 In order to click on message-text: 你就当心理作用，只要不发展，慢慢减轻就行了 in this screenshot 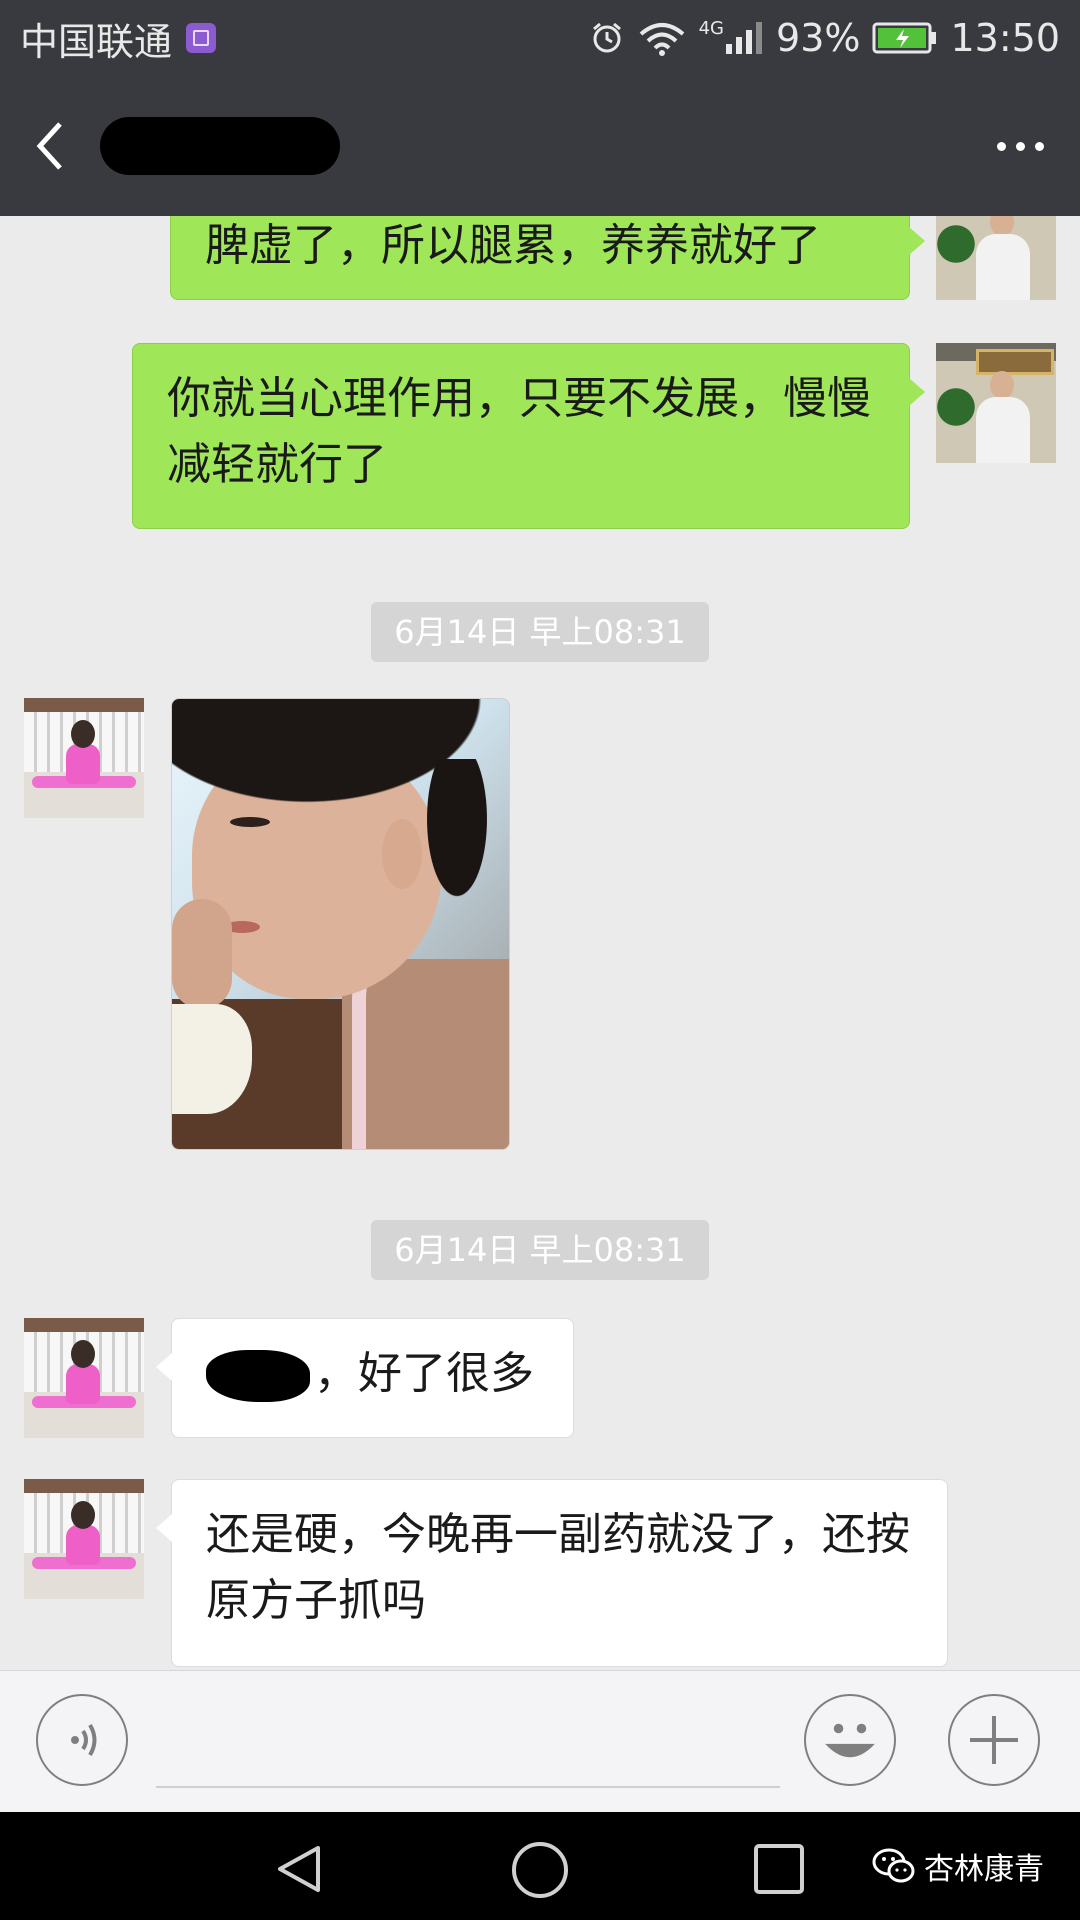, I will do `click(519, 431)`.